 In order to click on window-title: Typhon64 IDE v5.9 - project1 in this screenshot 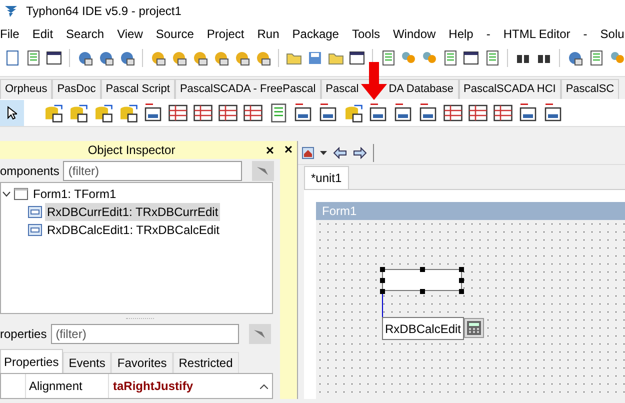, I will do `click(104, 11)`.